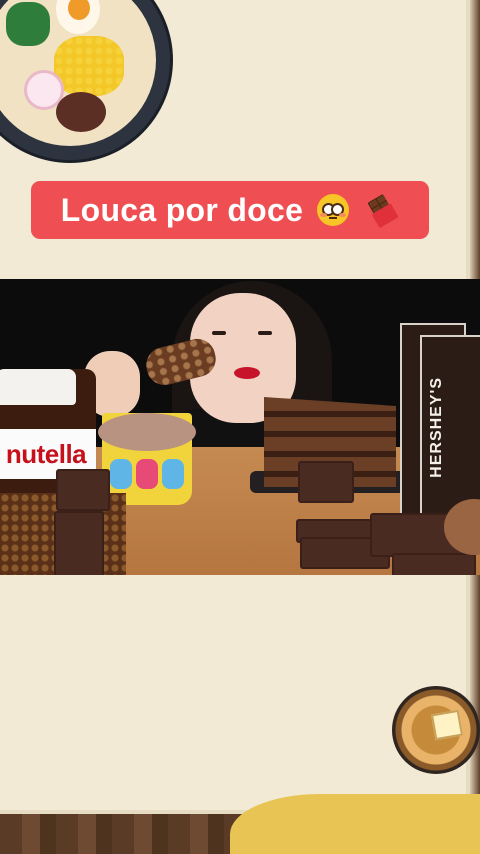 The height and width of the screenshot is (854, 480). I want to click on ramen-contents, so click(78, 73).